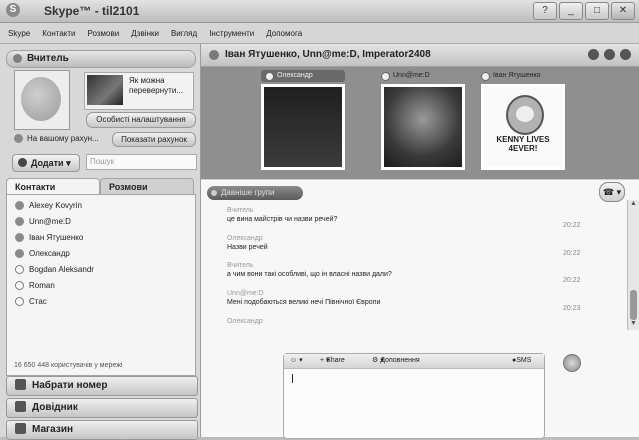  Describe the element at coordinates (48, 205) in the screenshot. I see `contact-item: Alexey Kovyrin` at that location.